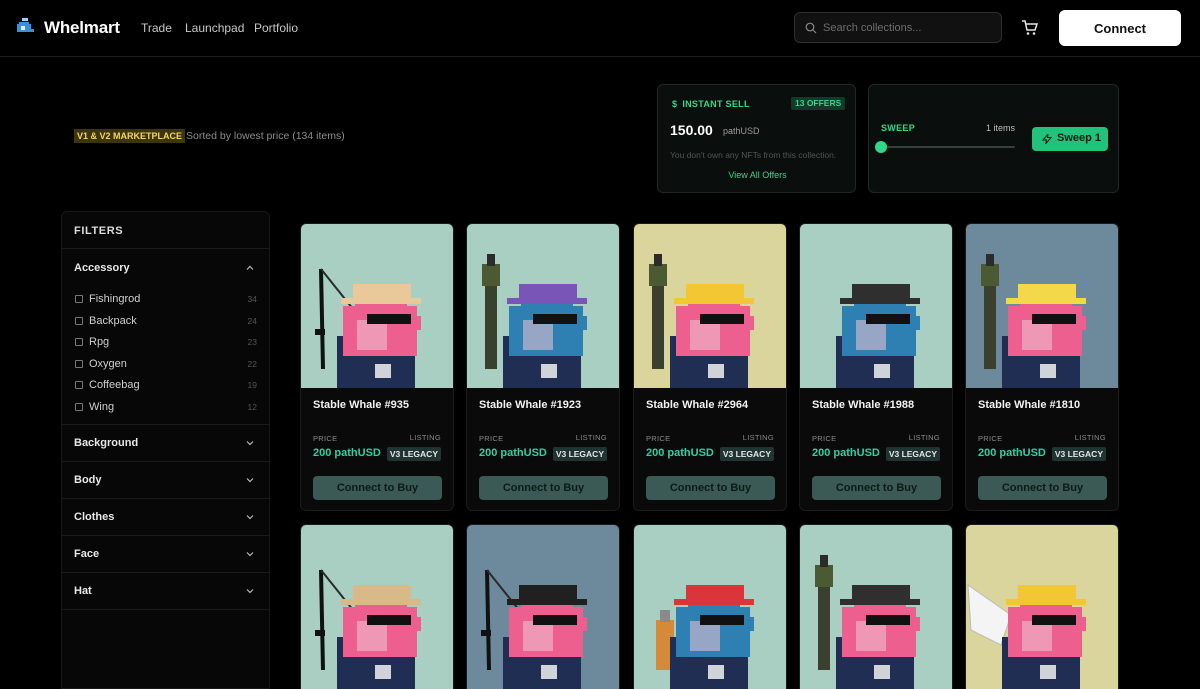  What do you see at coordinates (88, 480) in the screenshot?
I see `filter-section-body: Body` at bounding box center [88, 480].